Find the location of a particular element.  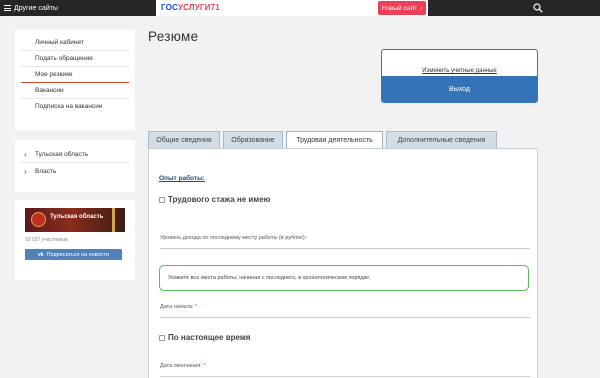

search-icon is located at coordinates (538, 8).